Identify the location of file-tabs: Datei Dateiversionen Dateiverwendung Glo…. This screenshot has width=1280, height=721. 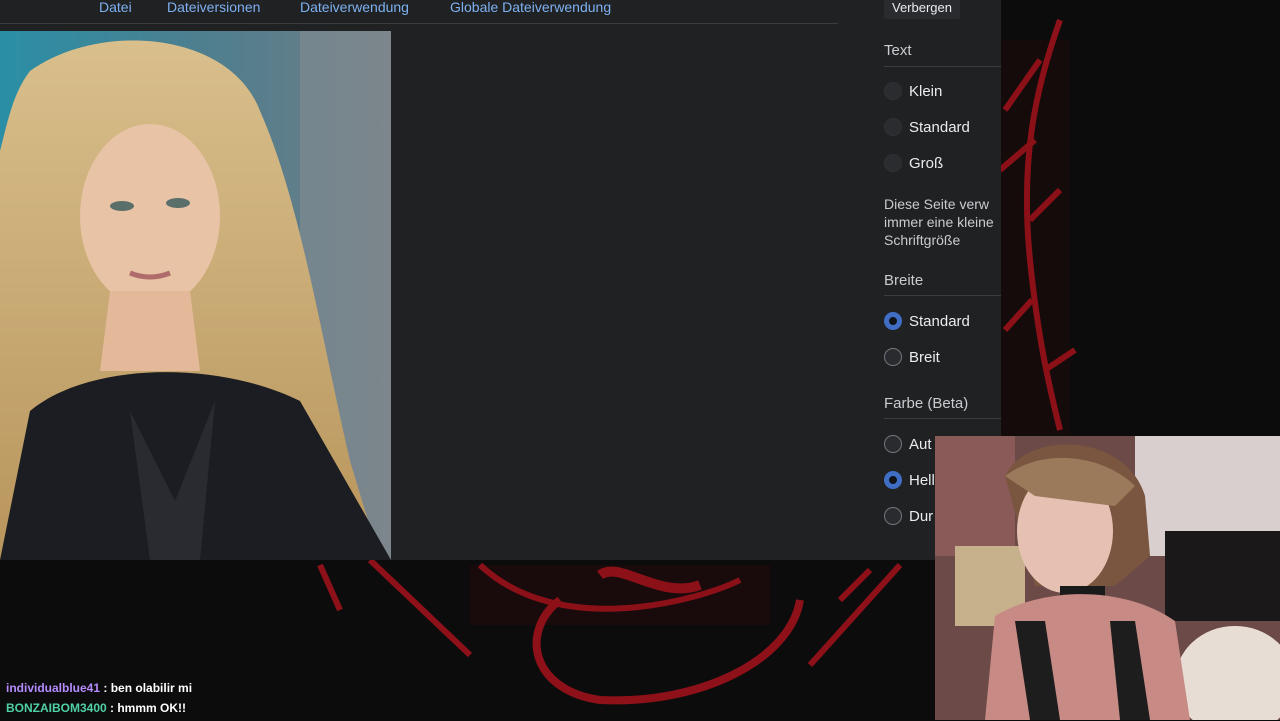
(419, 12).